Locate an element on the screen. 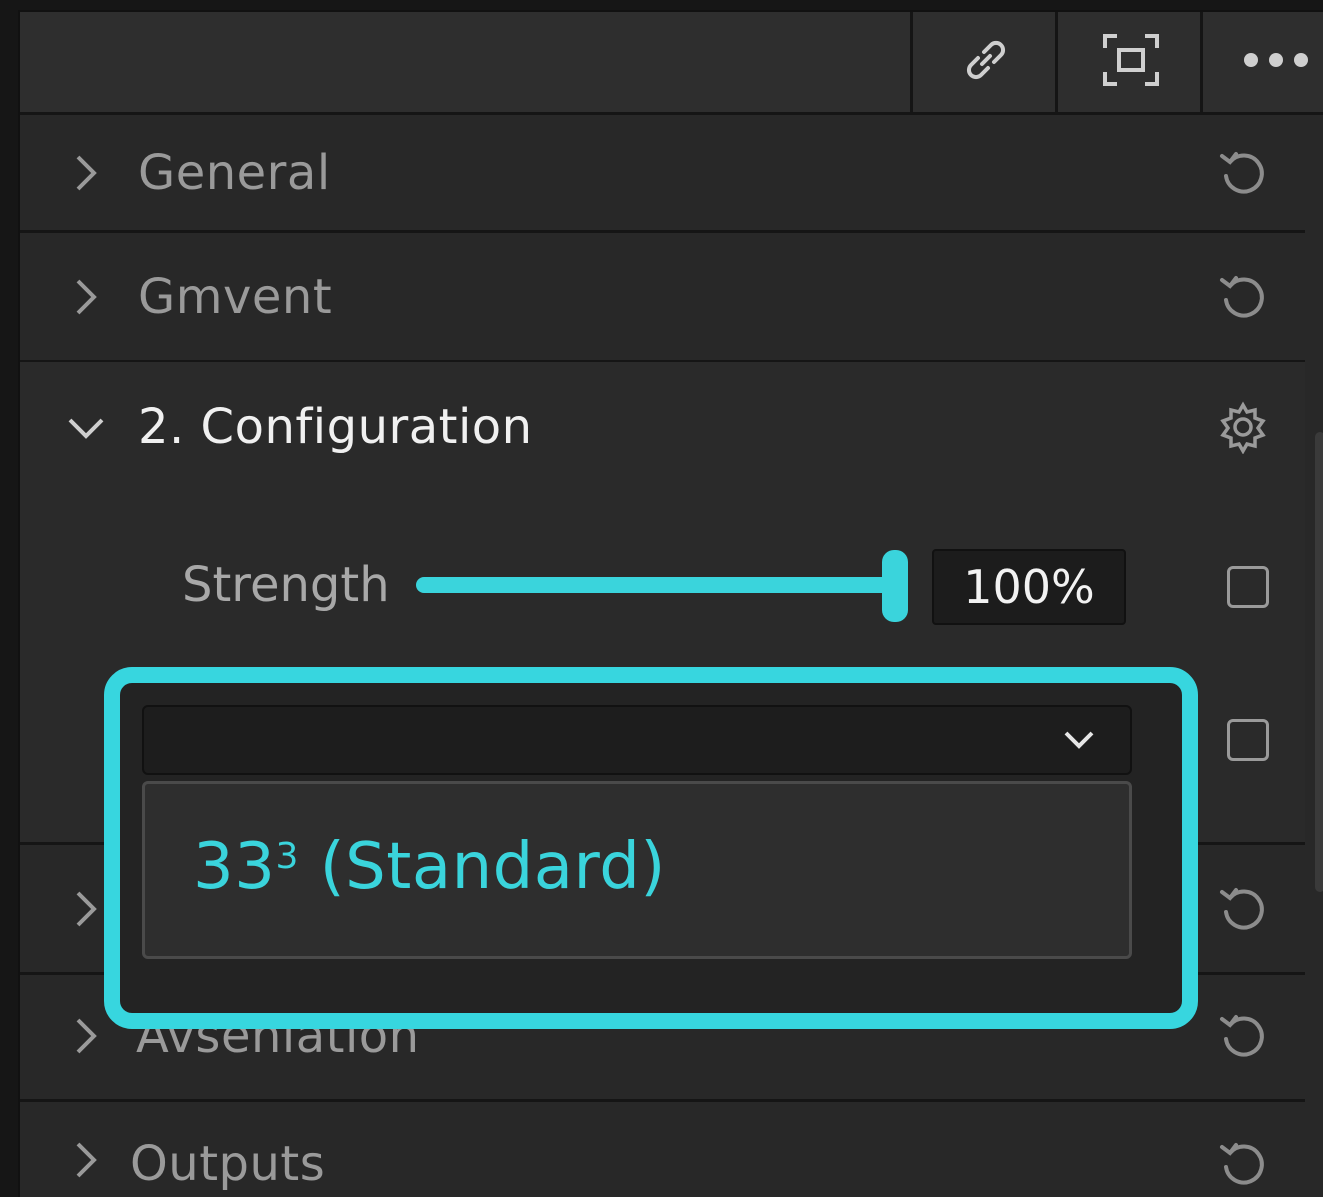  more-icon is located at coordinates (1276, 62).